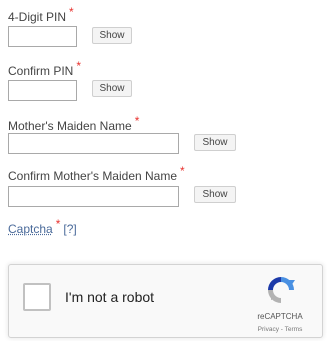 This screenshot has height=341, width=327. I want to click on maiden-name-label-row: Mother's Maiden Name *, so click(73, 123).